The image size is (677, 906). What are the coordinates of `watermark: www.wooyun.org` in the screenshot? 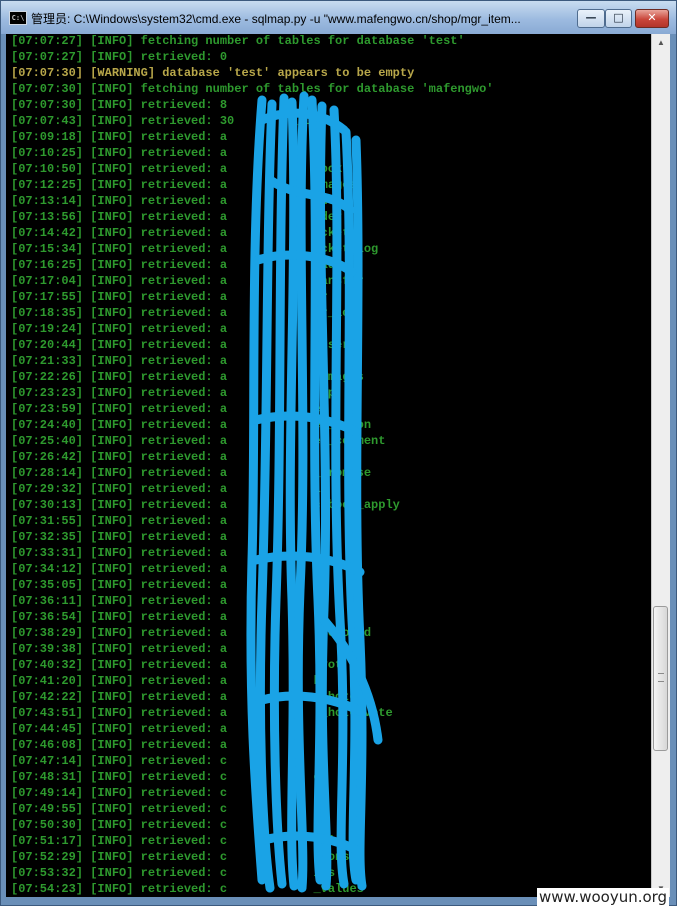 It's located at (603, 897).